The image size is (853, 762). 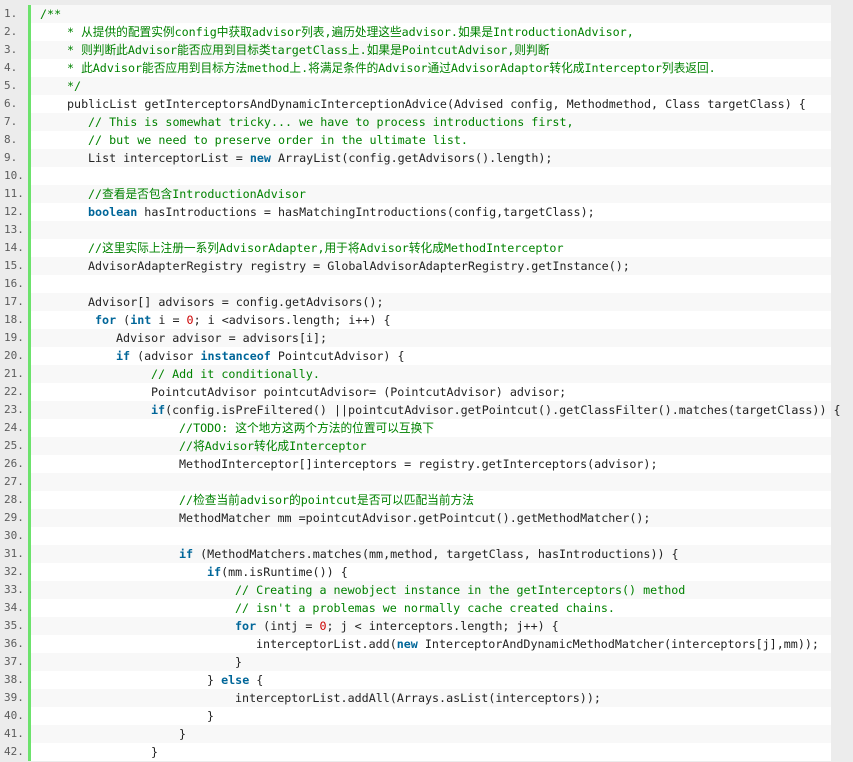 What do you see at coordinates (14, 734) in the screenshot?
I see `line-number: 41.` at bounding box center [14, 734].